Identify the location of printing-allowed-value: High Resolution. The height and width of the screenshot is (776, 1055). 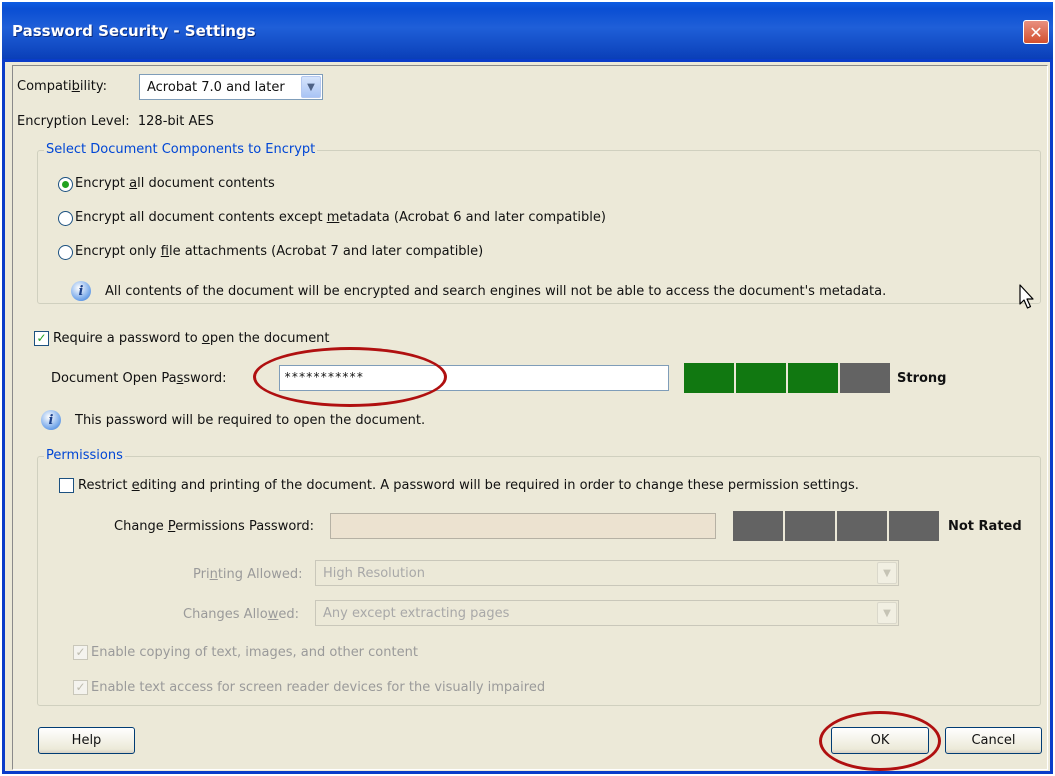
(374, 573).